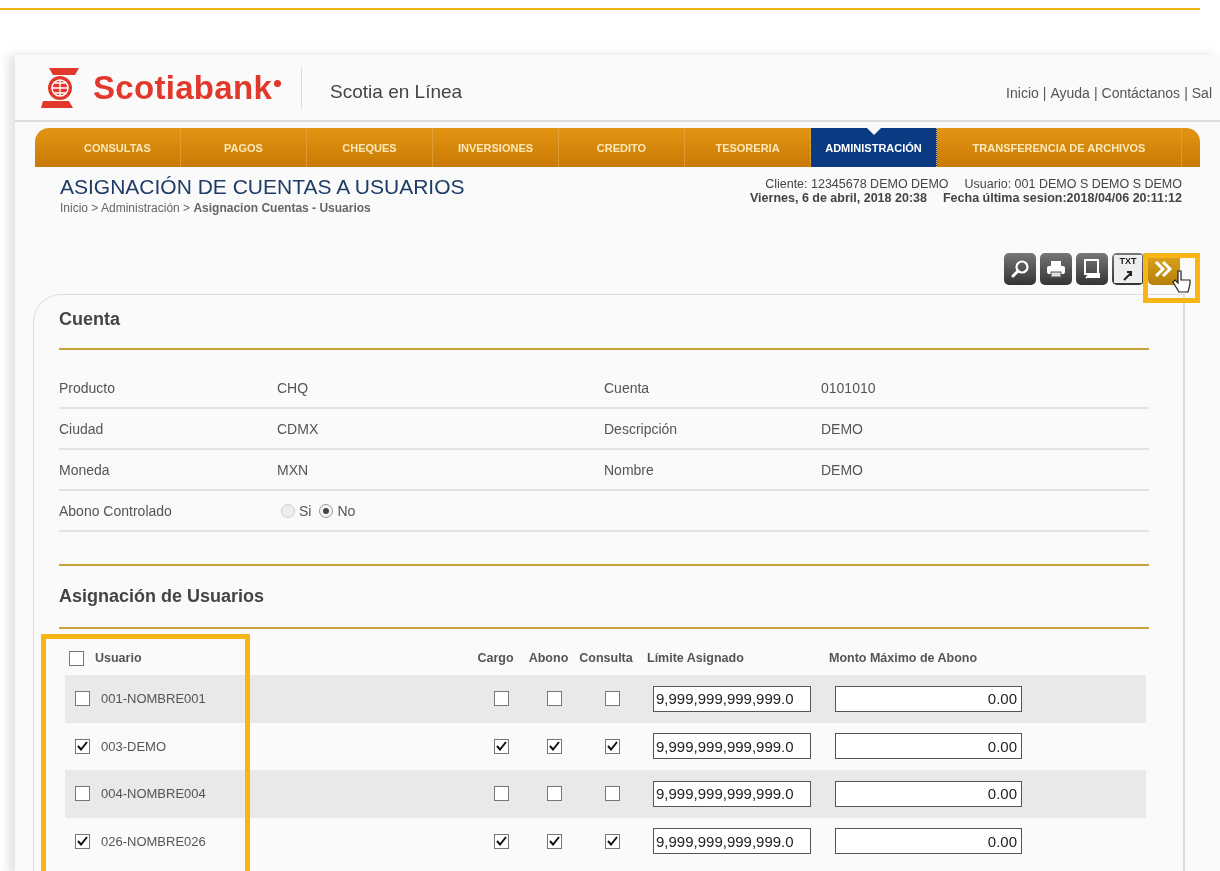 The width and height of the screenshot is (1220, 871). I want to click on user-name: 004-NOMBRE004, so click(153, 794).